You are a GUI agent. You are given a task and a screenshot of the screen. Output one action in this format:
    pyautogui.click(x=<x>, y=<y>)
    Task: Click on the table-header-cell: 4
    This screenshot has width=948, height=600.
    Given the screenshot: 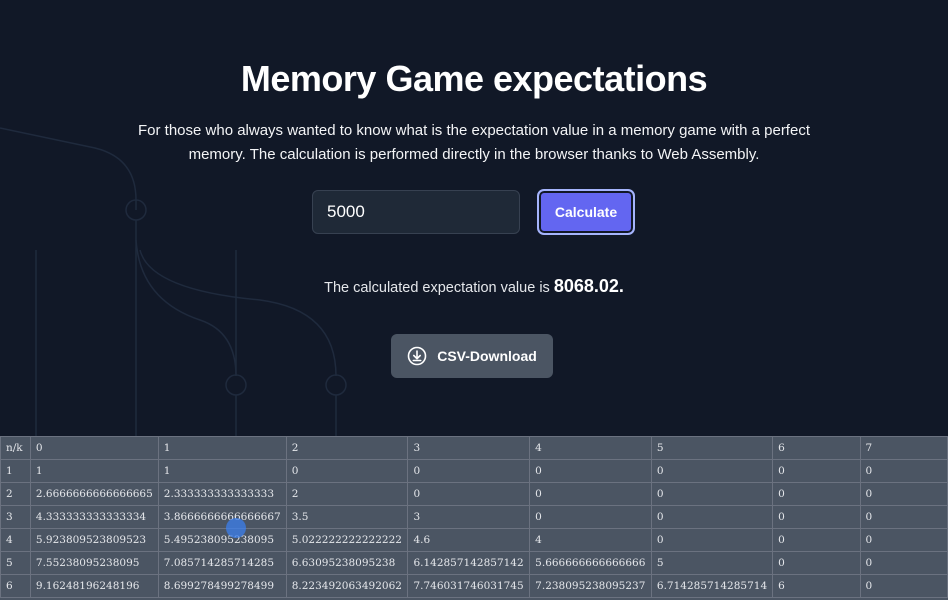 What is the action you would take?
    pyautogui.click(x=590, y=448)
    